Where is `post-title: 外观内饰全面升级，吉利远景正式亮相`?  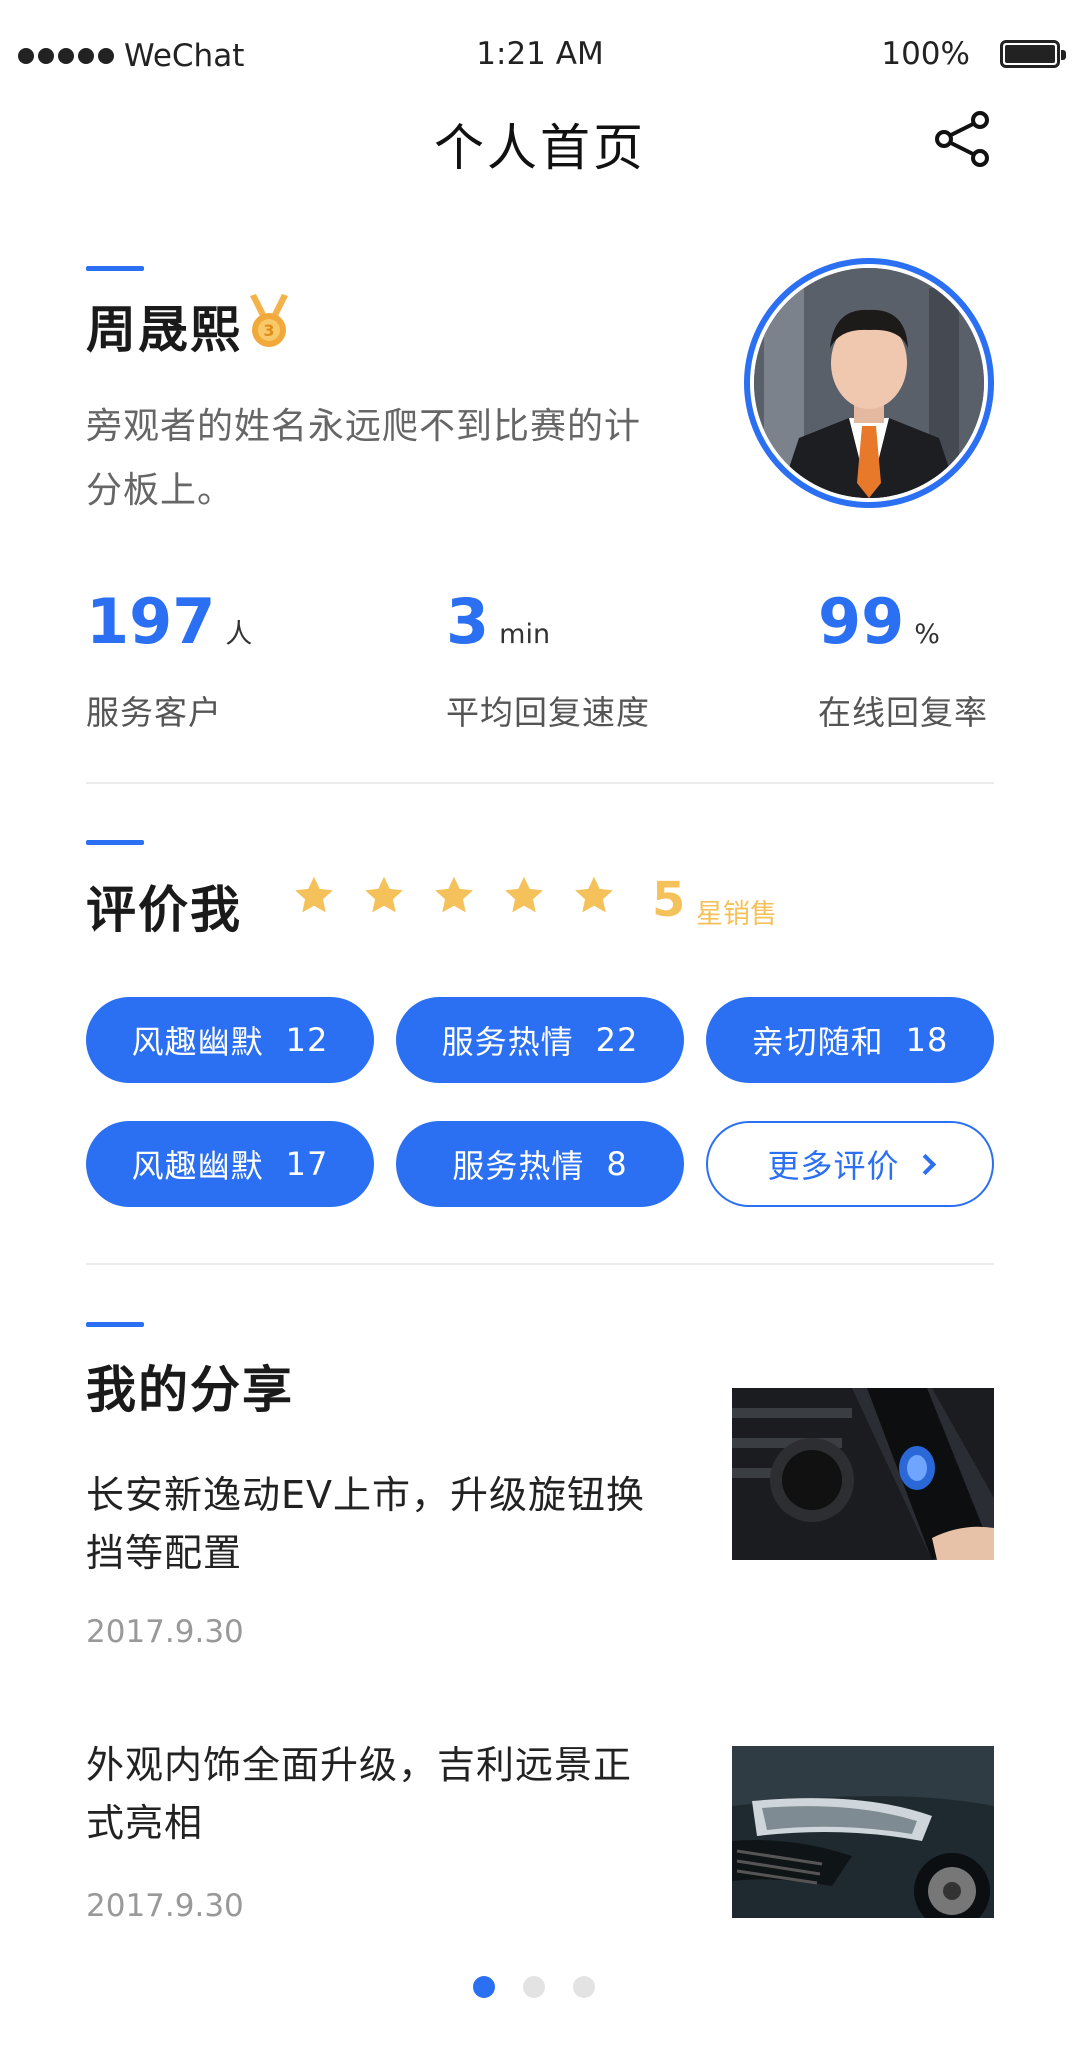 post-title: 外观内饰全面升级，吉利远景正式亮相 is located at coordinates (371, 1794).